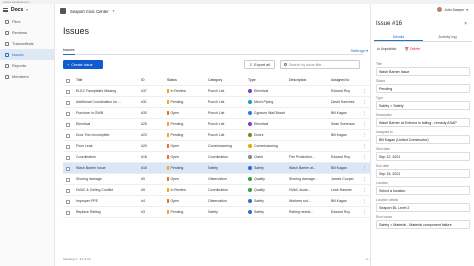  Describe the element at coordinates (259, 64) in the screenshot. I see `export-all-button: ⇩ Export all` at that location.